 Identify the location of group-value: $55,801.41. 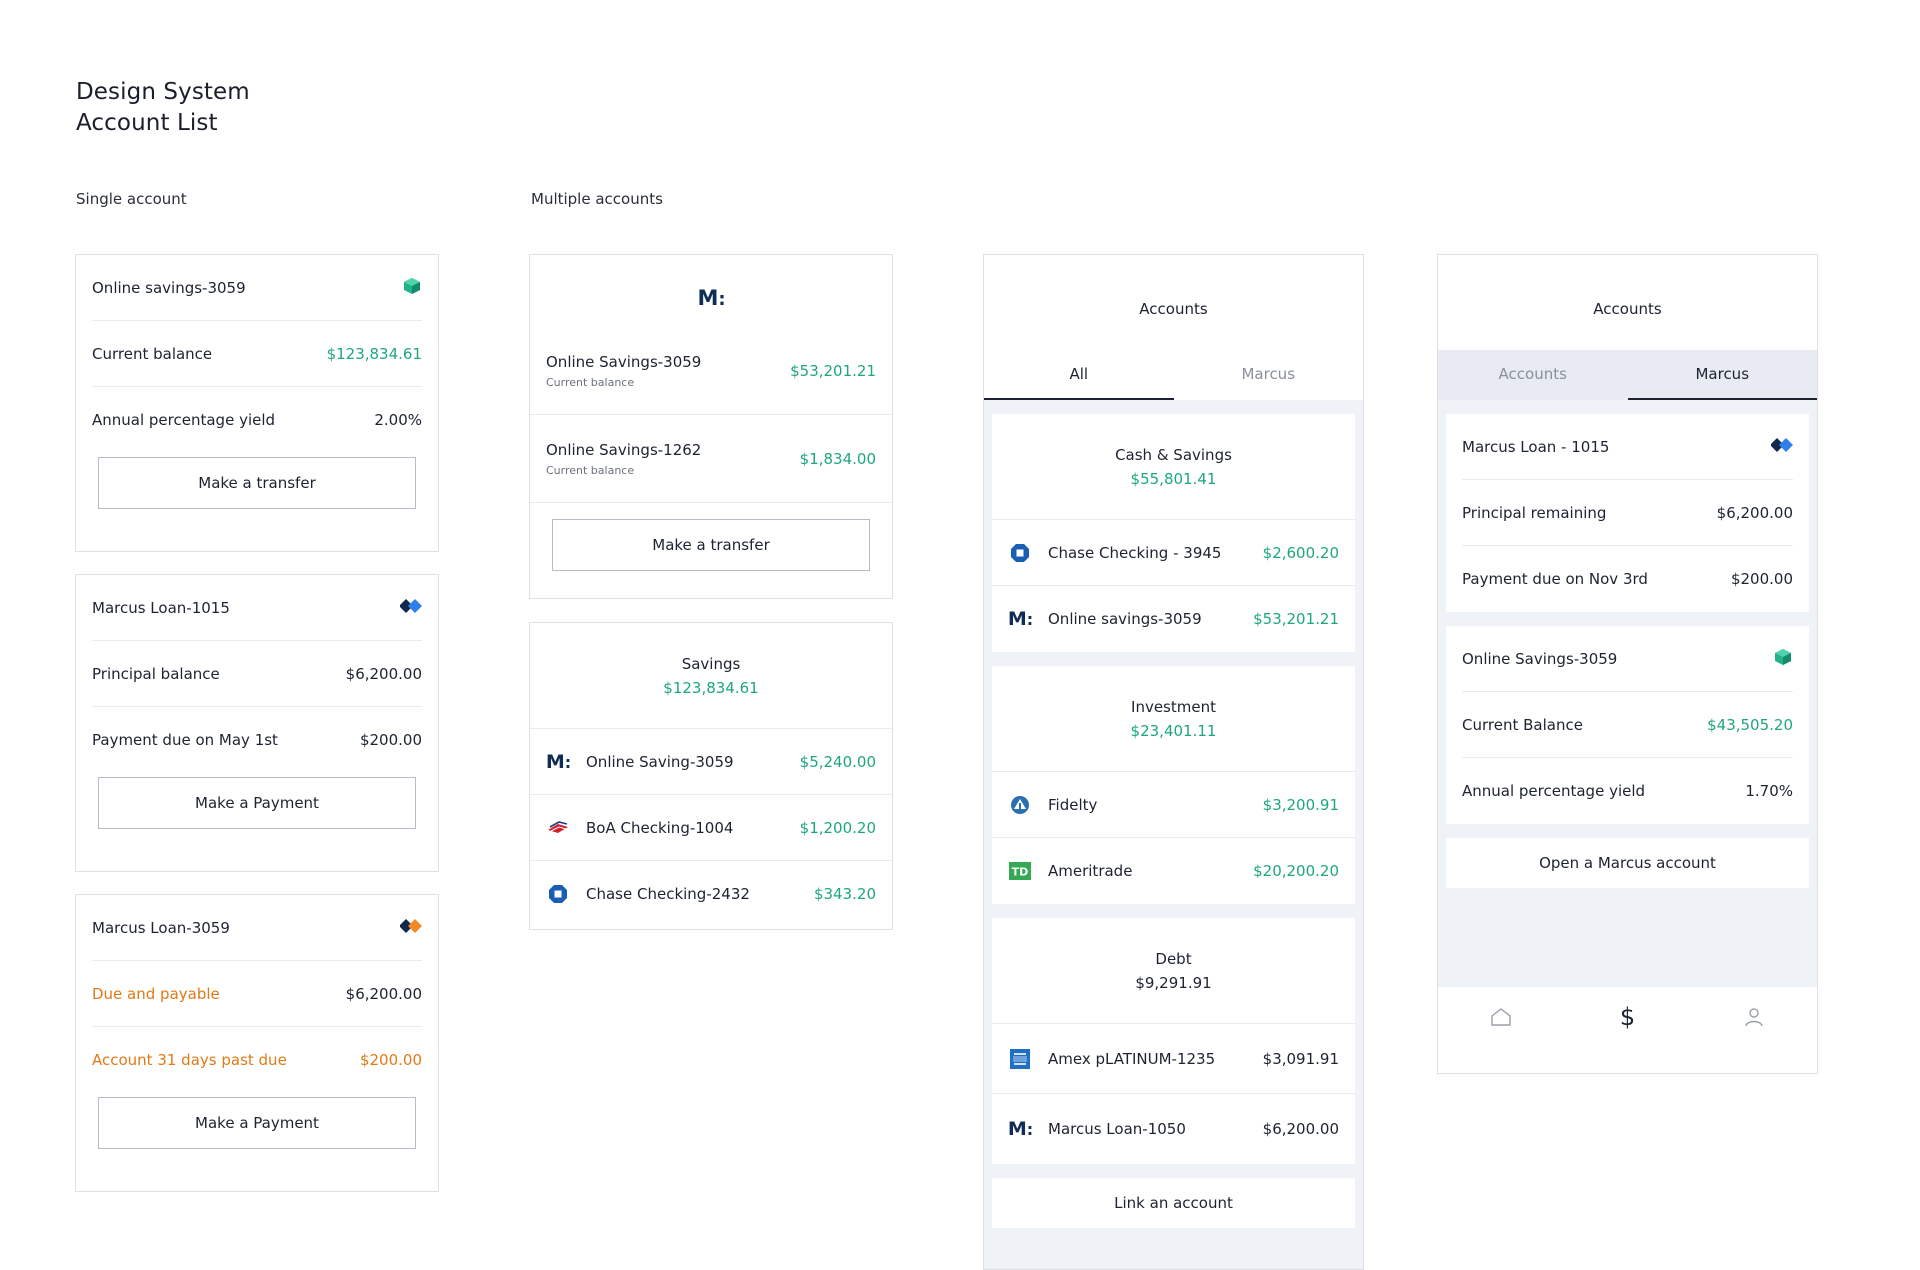
(1173, 478).